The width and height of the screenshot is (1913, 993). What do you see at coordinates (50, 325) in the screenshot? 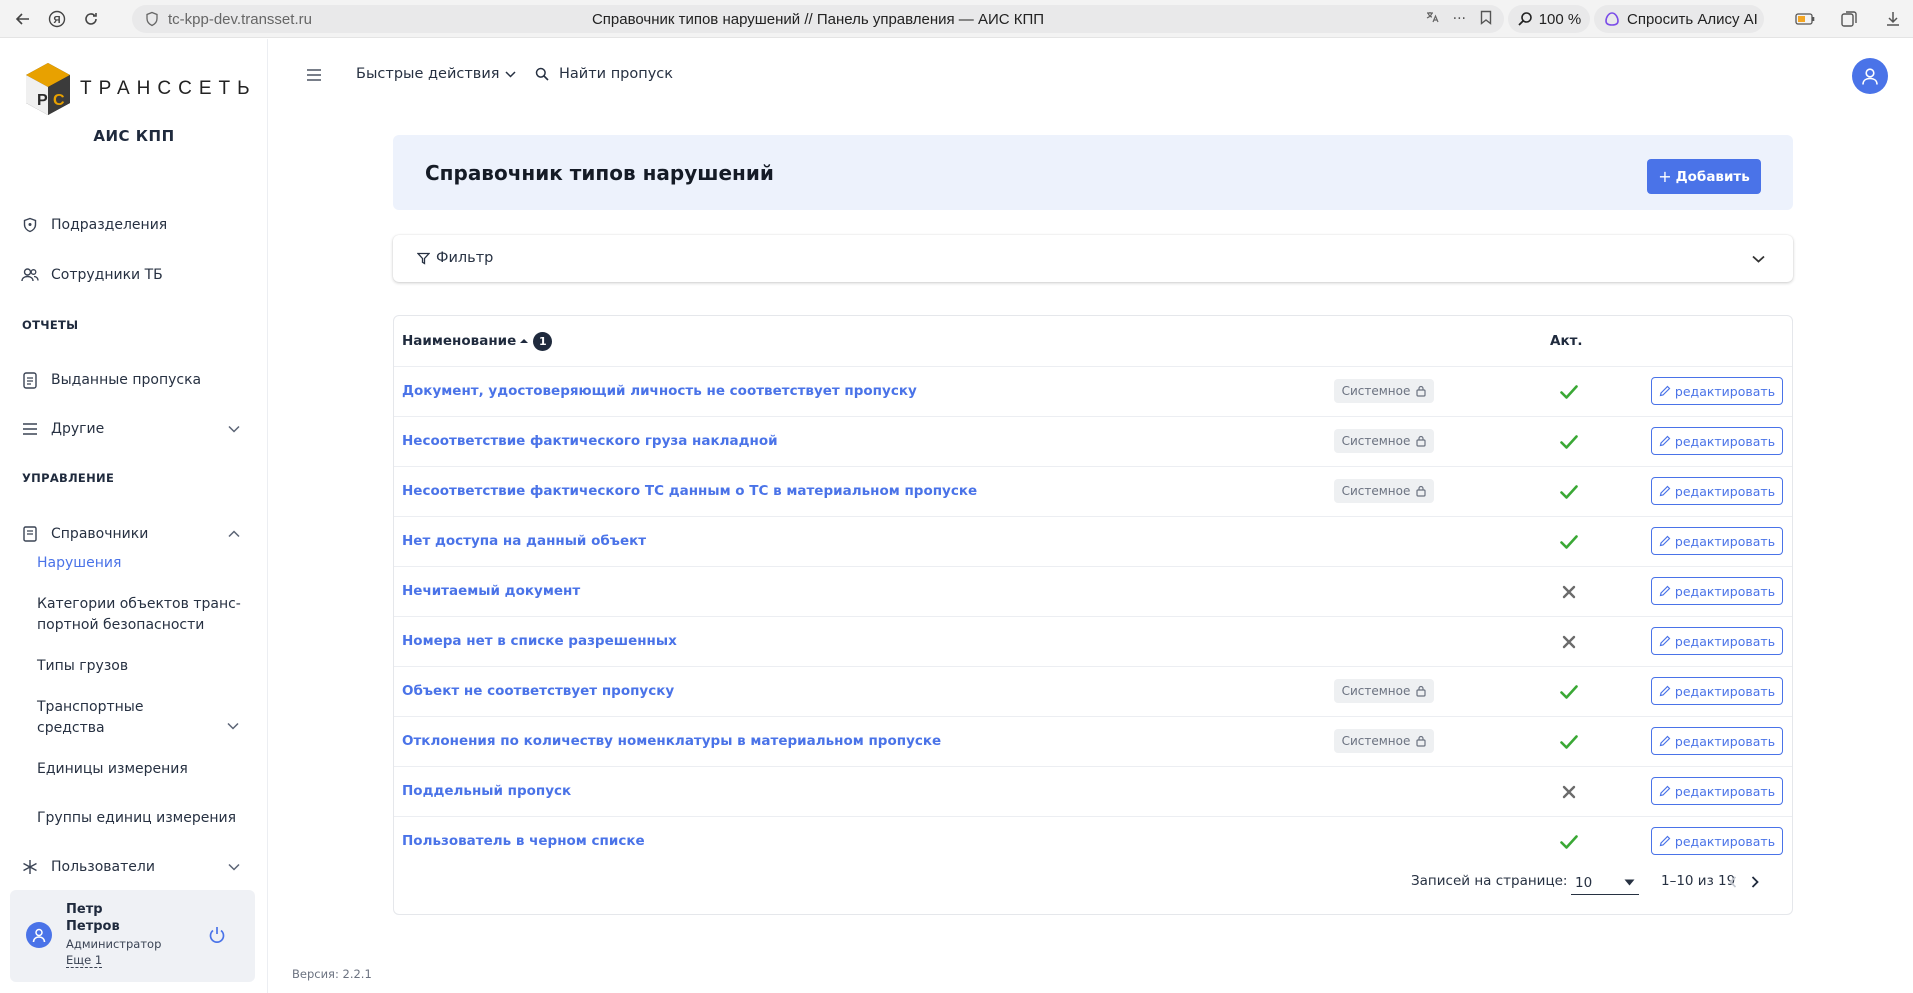
I see `section-reports: ОТЧЕТЫ` at bounding box center [50, 325].